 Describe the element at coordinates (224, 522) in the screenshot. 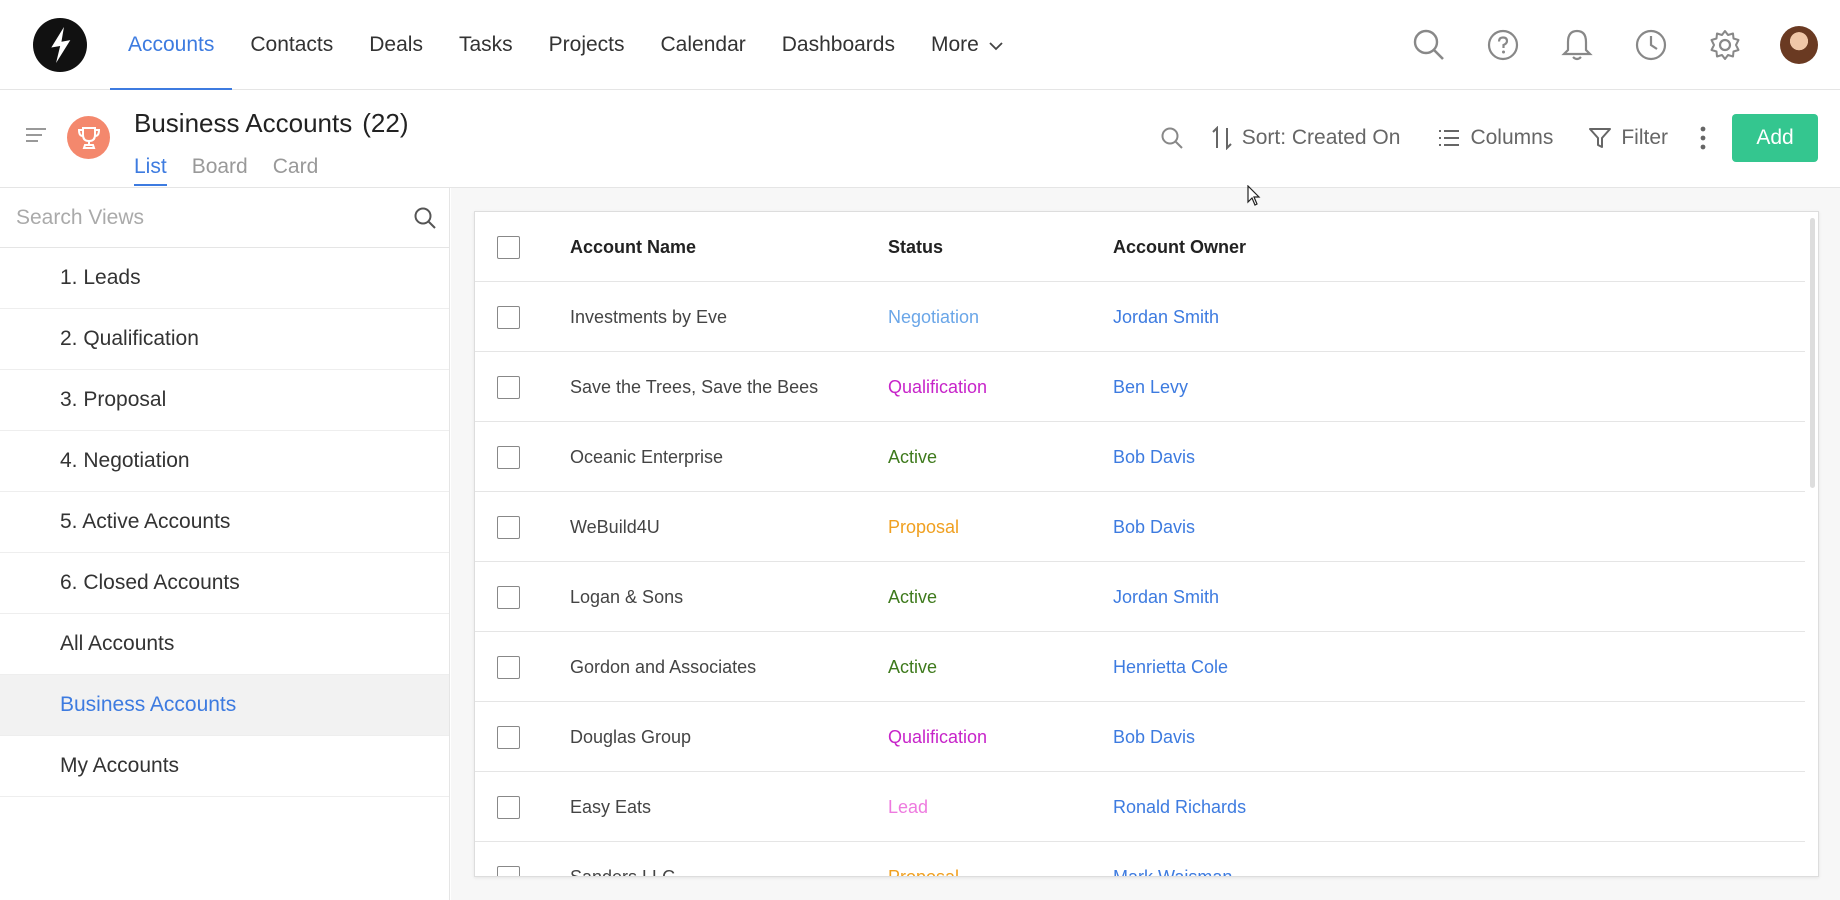

I see `sidebar-item-active-accounts: 5. Active Accounts` at that location.